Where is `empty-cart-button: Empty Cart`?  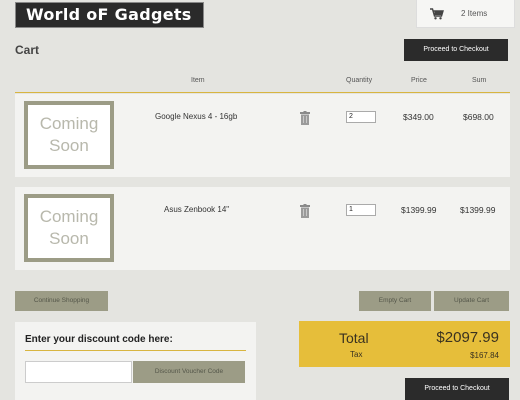
empty-cart-button: Empty Cart is located at coordinates (395, 301).